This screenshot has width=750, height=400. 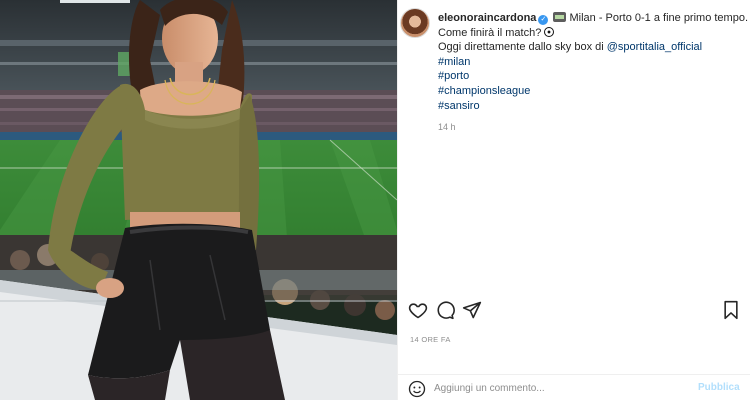 I want to click on hashtag-porto: #porto, so click(x=453, y=76).